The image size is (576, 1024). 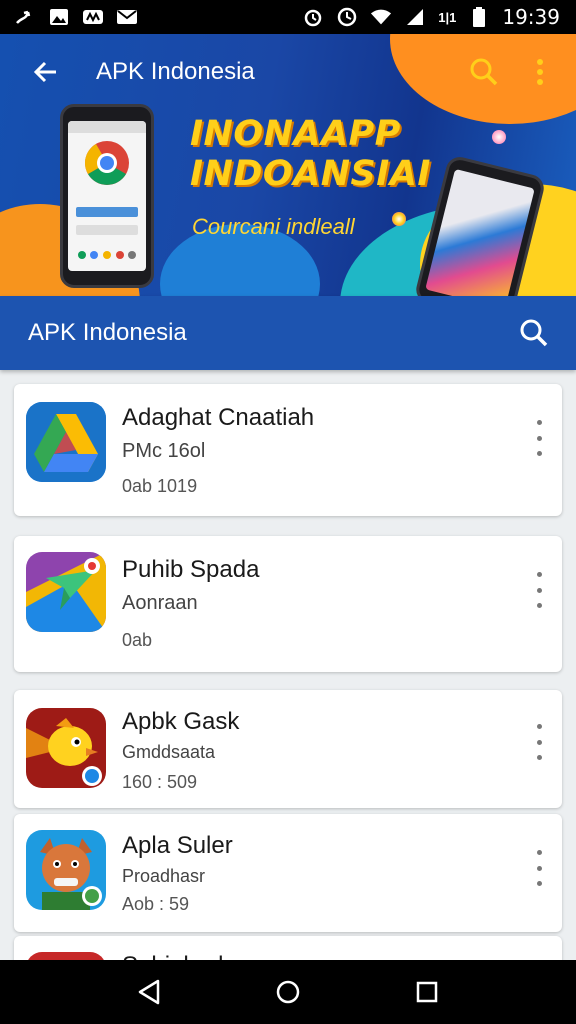 I want to click on nav-recents-button, so click(x=427, y=992).